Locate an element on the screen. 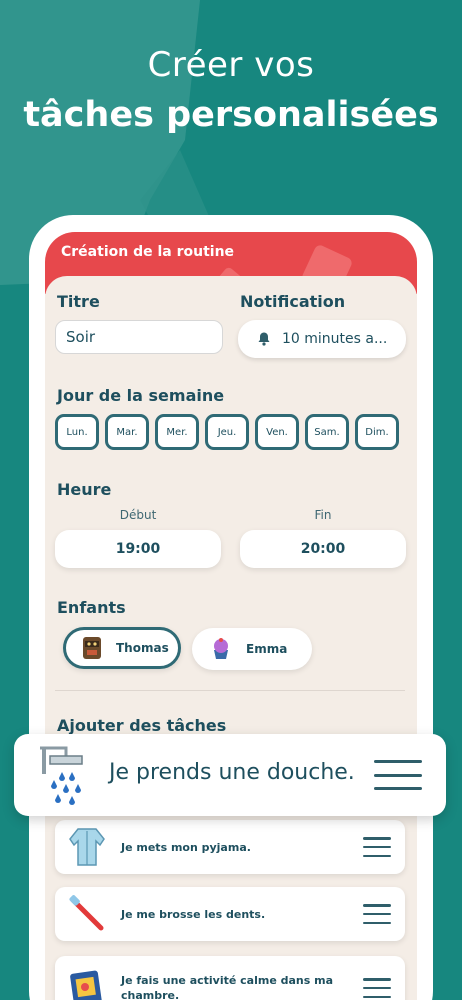 The height and width of the screenshot is (1000, 462). child-chip-thomas: Thomas is located at coordinates (122, 648).